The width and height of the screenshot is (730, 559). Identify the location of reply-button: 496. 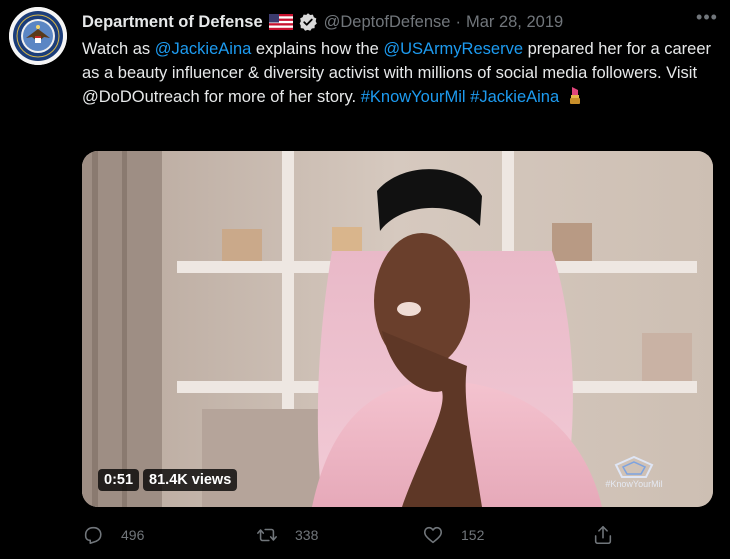
(113, 535).